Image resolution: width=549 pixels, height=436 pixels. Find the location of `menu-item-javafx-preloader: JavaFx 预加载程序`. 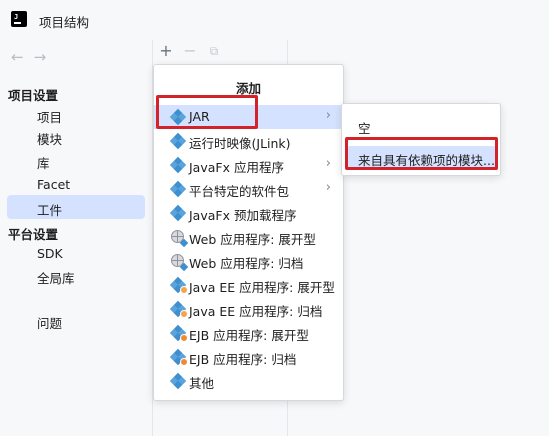

menu-item-javafx-preloader: JavaFx 预加载程序 is located at coordinates (248, 213).